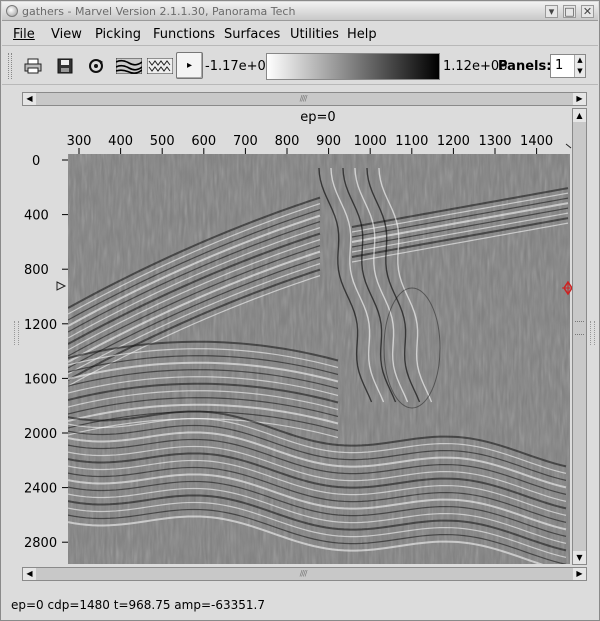 The width and height of the screenshot is (600, 621). Describe the element at coordinates (370, 141) in the screenshot. I see `x-tick-label: 1000` at that location.